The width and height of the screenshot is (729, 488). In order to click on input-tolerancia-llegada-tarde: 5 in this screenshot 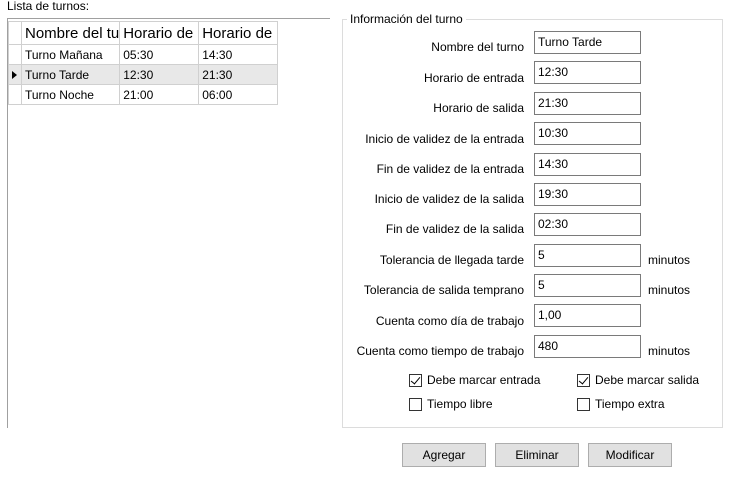, I will do `click(587, 255)`.